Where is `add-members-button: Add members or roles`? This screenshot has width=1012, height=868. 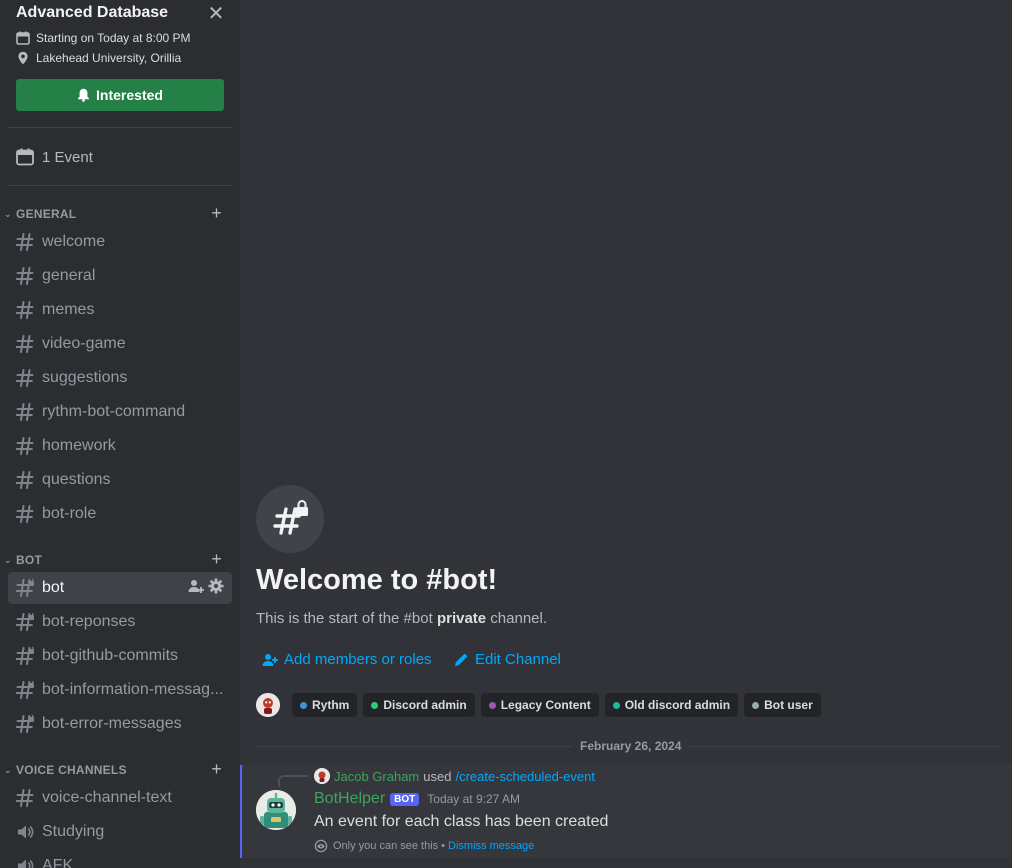 add-members-button: Add members or roles is located at coordinates (347, 659).